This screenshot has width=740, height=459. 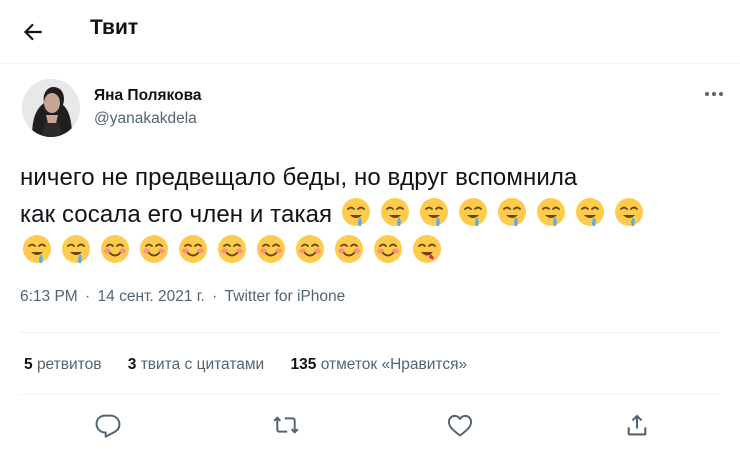 What do you see at coordinates (286, 425) in the screenshot?
I see `retweet-icon` at bounding box center [286, 425].